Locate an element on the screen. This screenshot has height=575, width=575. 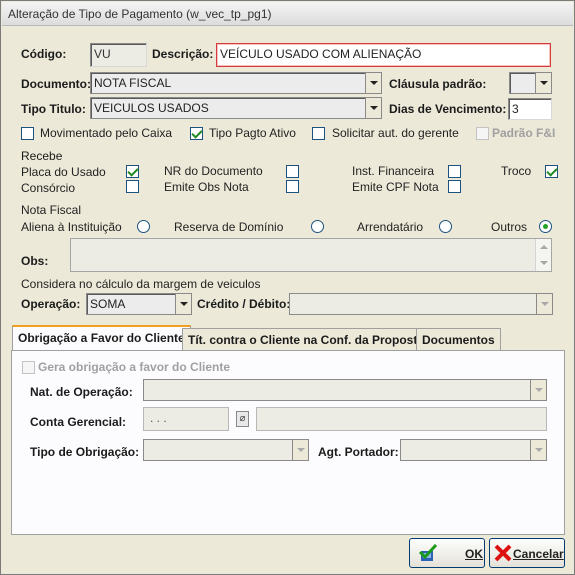
obs-label: Obs: is located at coordinates (35, 261).